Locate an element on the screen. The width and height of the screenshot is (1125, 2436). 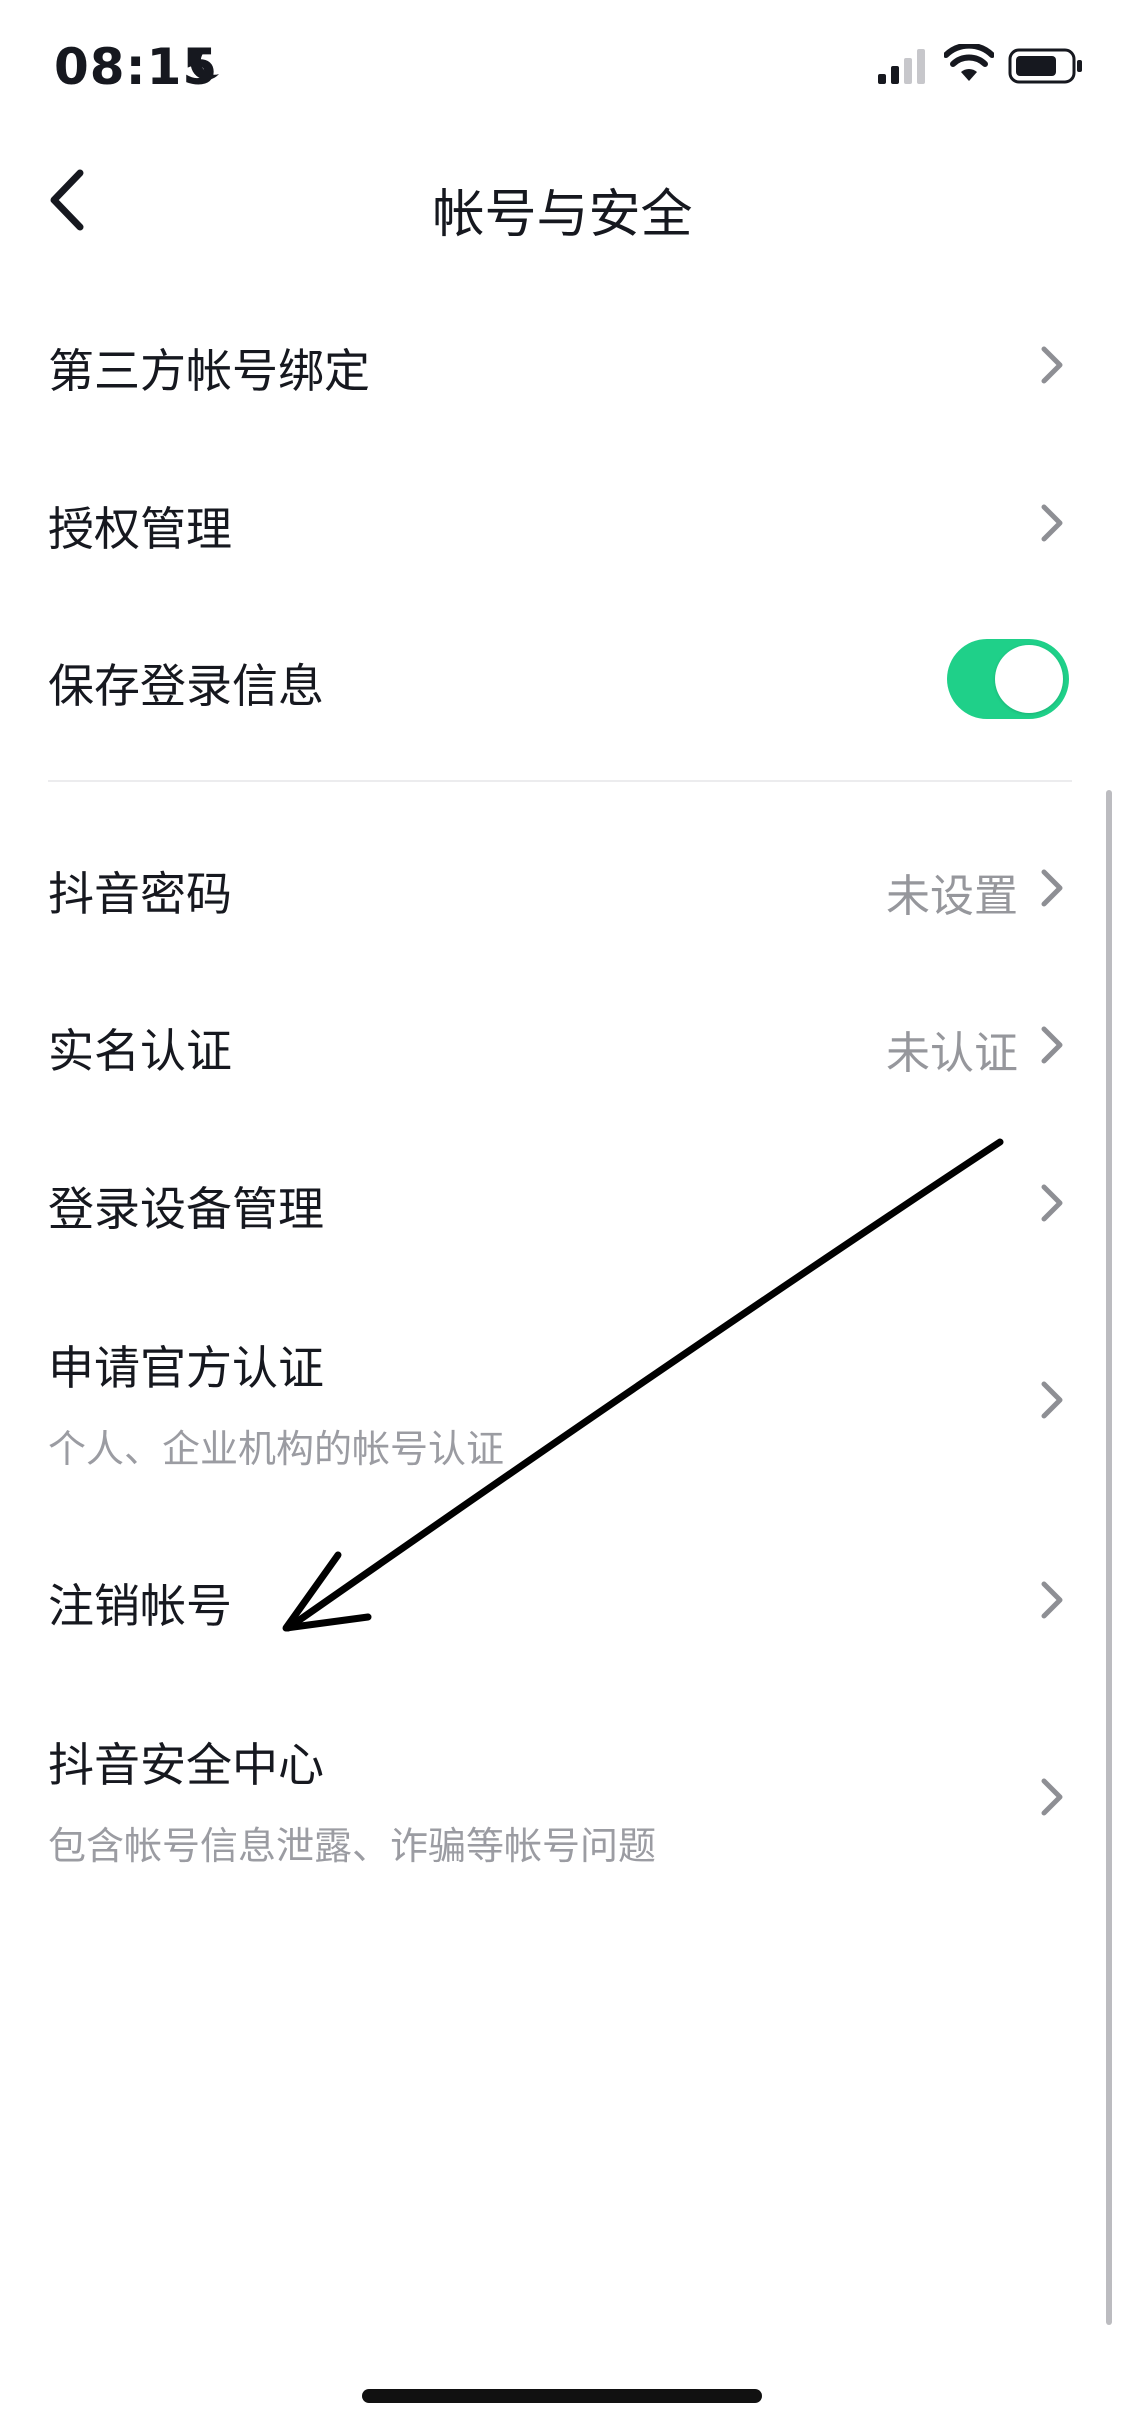
home-indicator is located at coordinates (562, 2396).